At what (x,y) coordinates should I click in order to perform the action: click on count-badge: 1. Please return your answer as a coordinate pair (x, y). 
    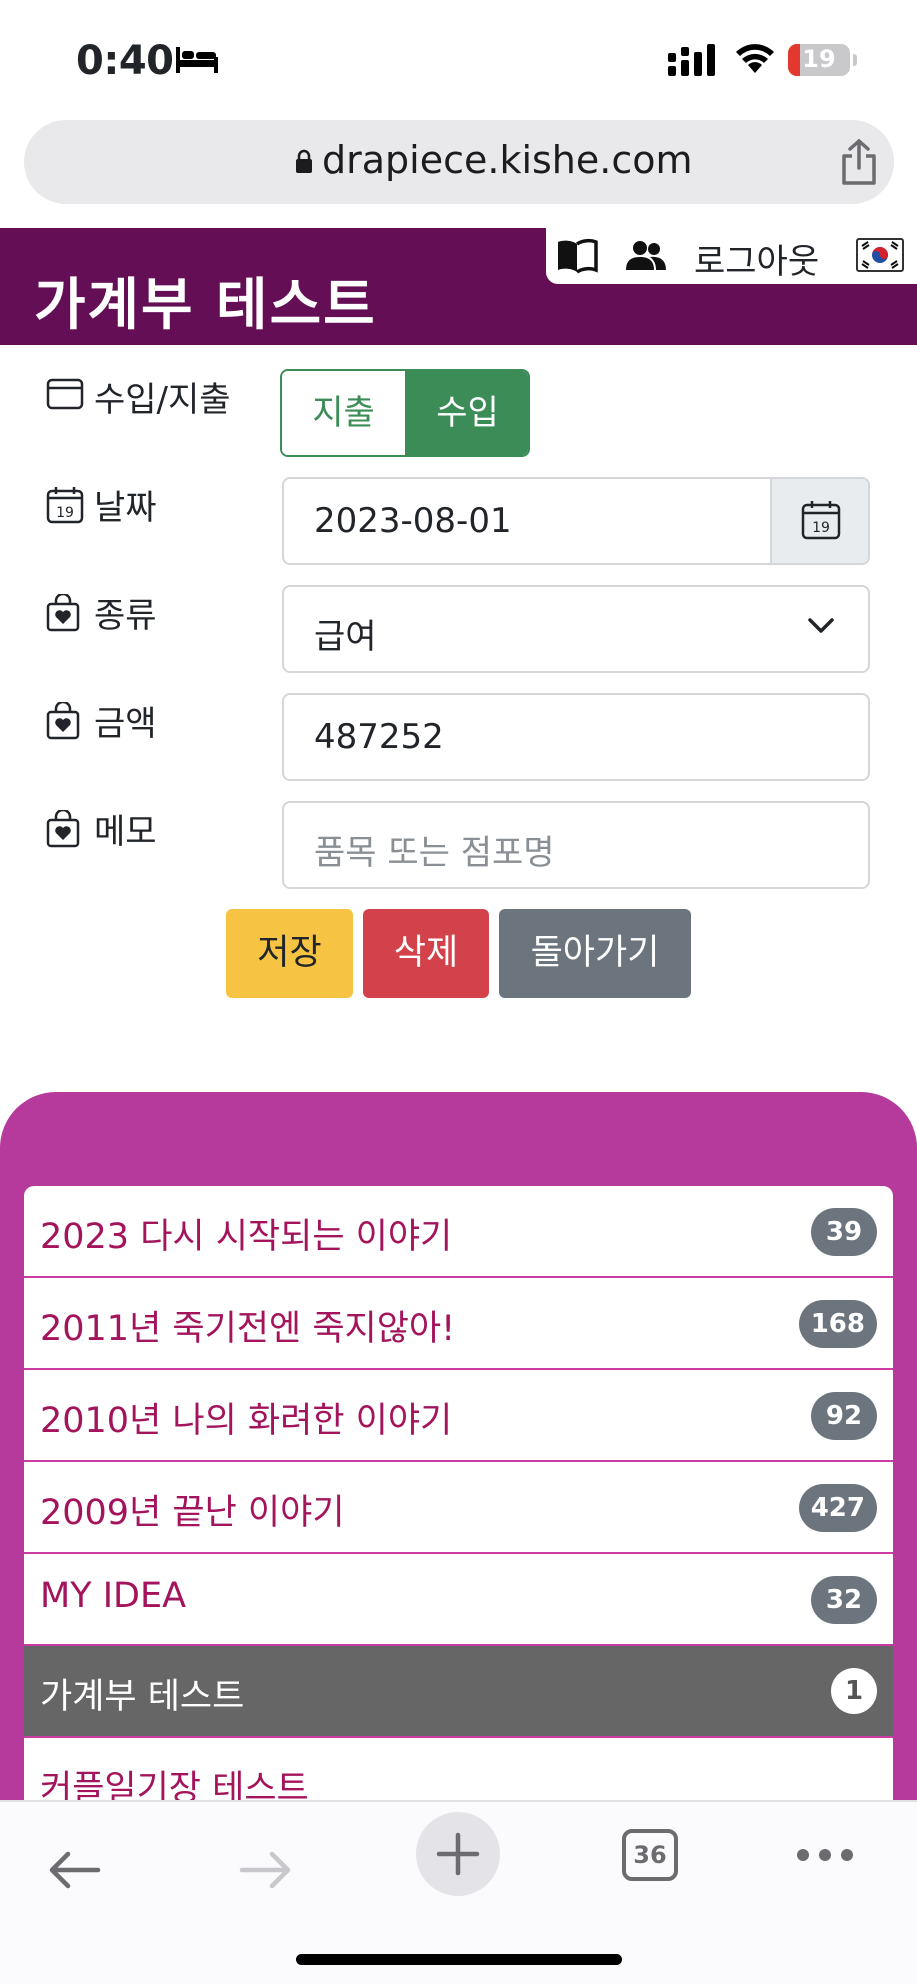
    Looking at the image, I should click on (854, 1691).